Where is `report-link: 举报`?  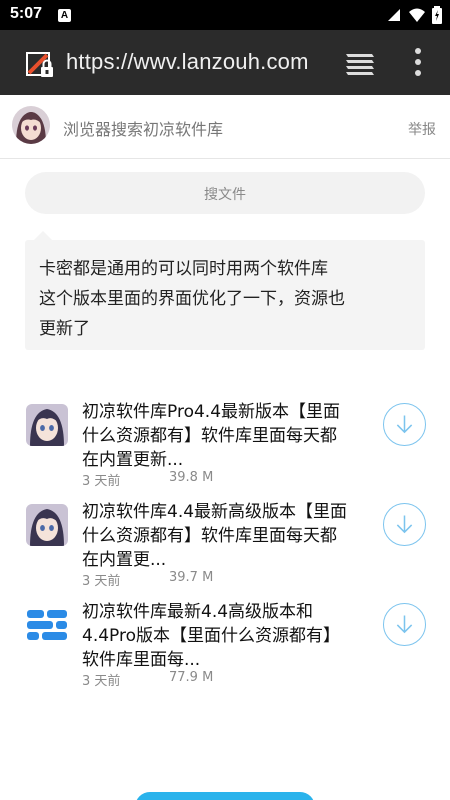
report-link: 举报 is located at coordinates (422, 129).